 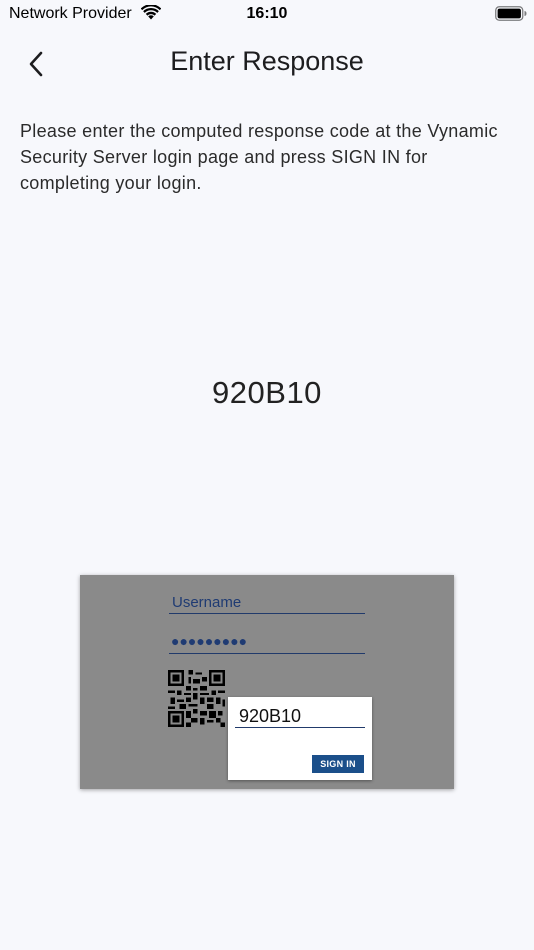 What do you see at coordinates (267, 603) in the screenshot?
I see `illustration-username-field: Username` at bounding box center [267, 603].